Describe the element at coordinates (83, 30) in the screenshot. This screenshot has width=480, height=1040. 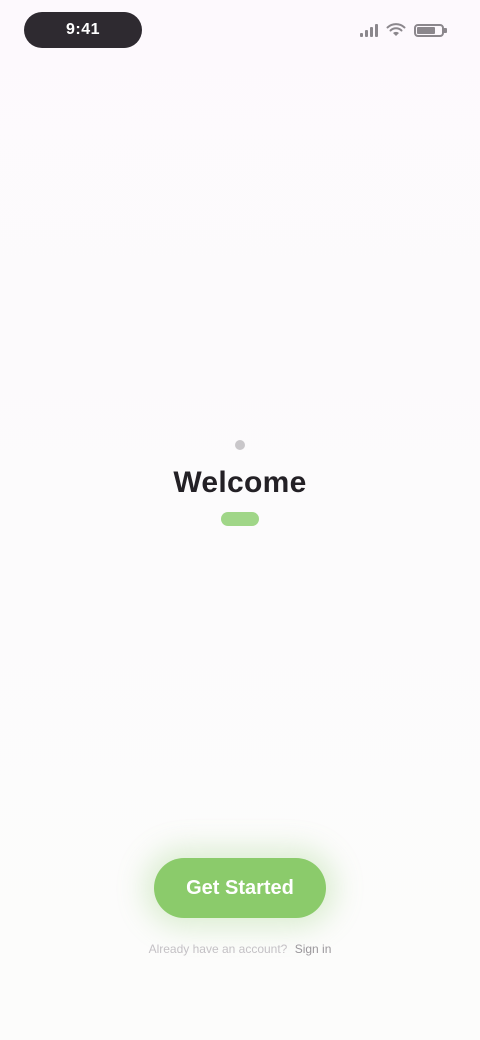
I see `status-time: 9:41` at that location.